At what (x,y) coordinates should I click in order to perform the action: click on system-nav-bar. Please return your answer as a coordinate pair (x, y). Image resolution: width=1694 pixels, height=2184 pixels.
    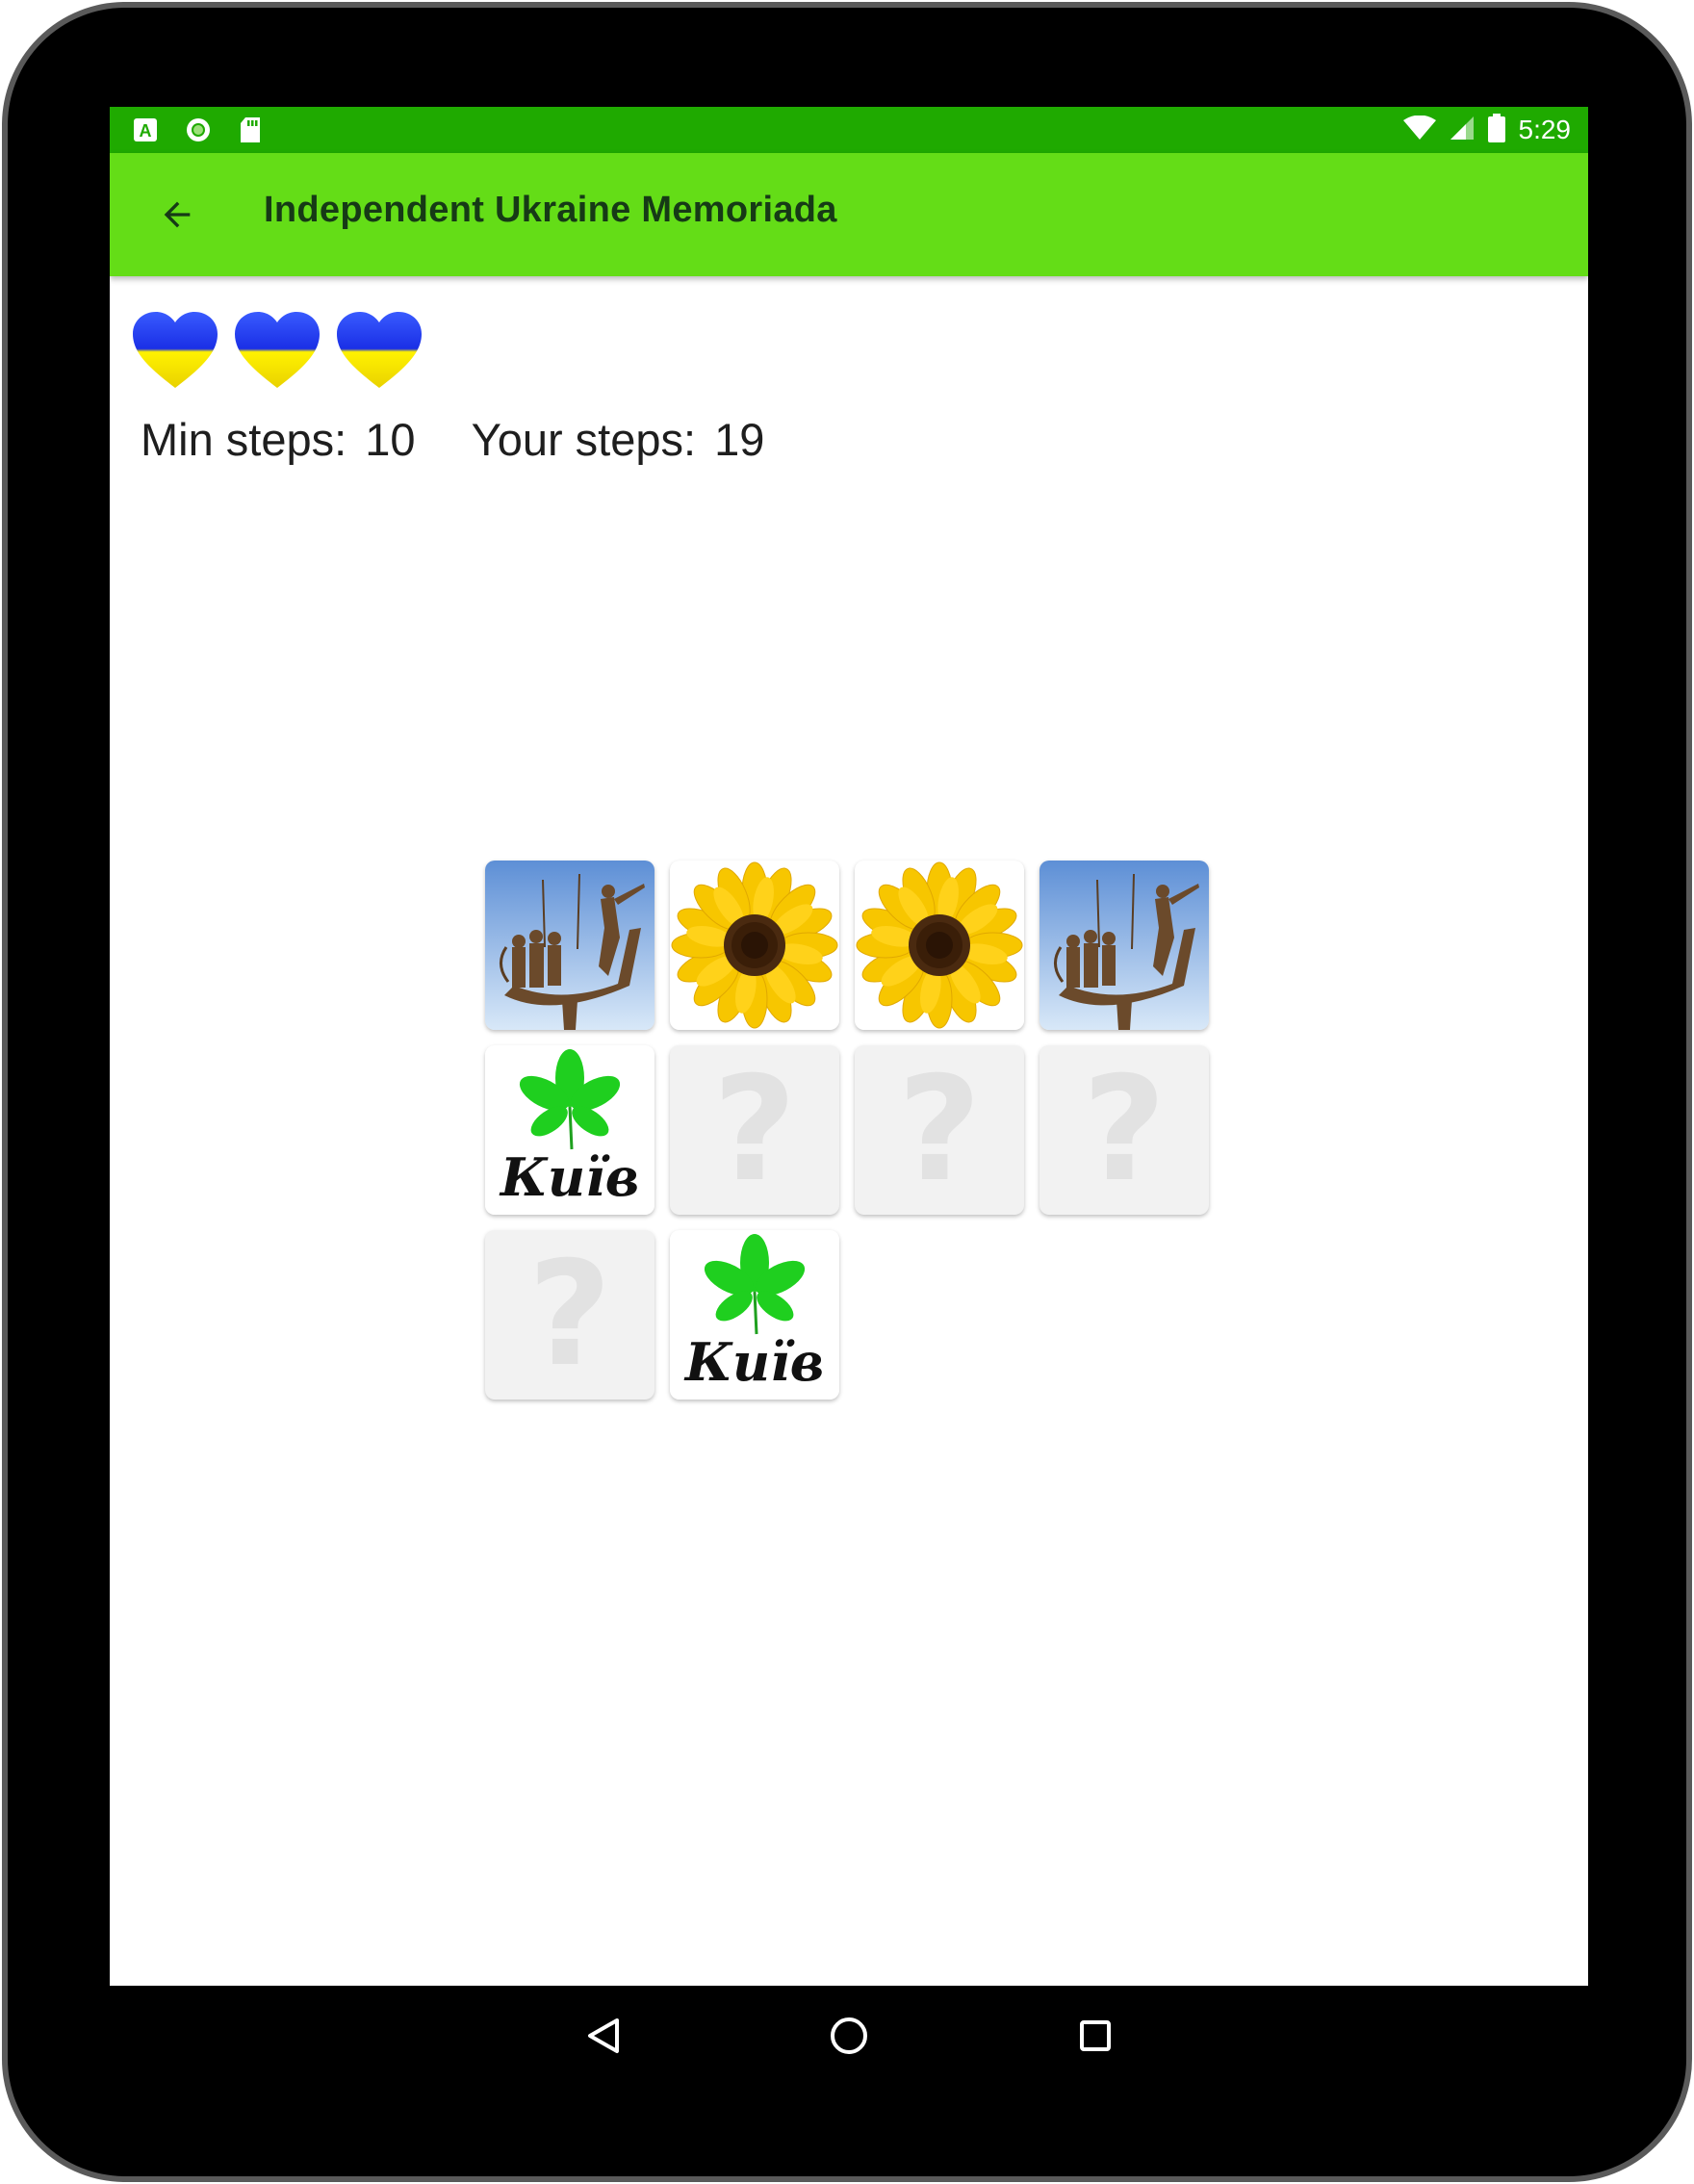
    Looking at the image, I should click on (849, 2034).